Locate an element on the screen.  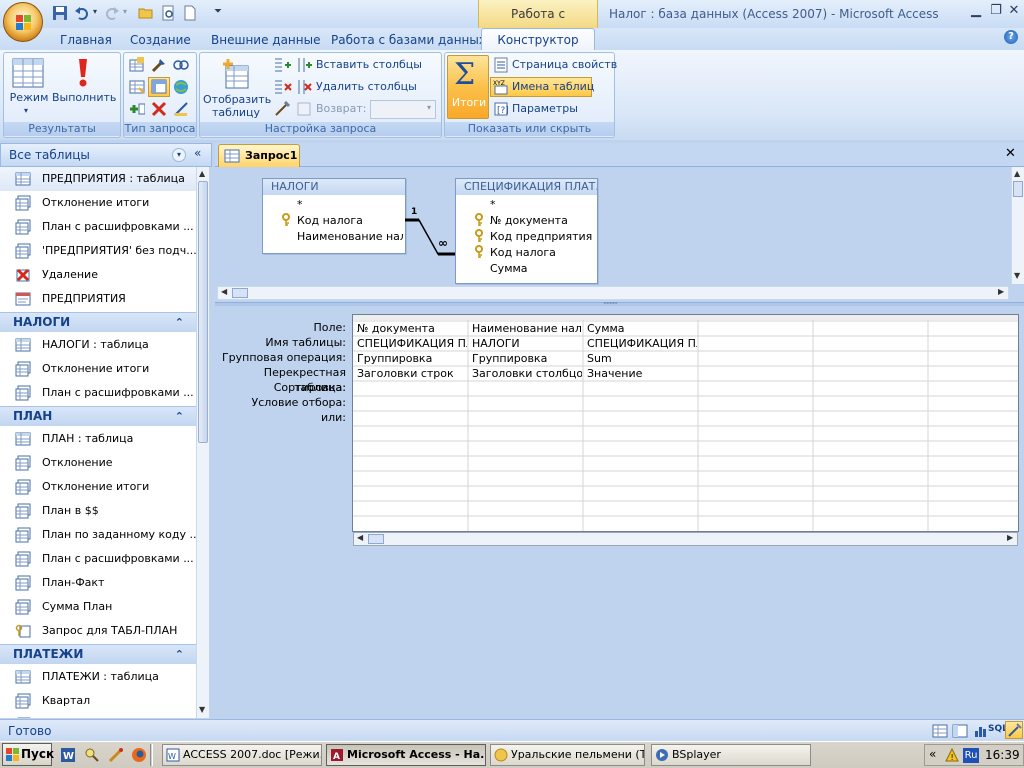
run-button: Выполнить is located at coordinates (84, 86).